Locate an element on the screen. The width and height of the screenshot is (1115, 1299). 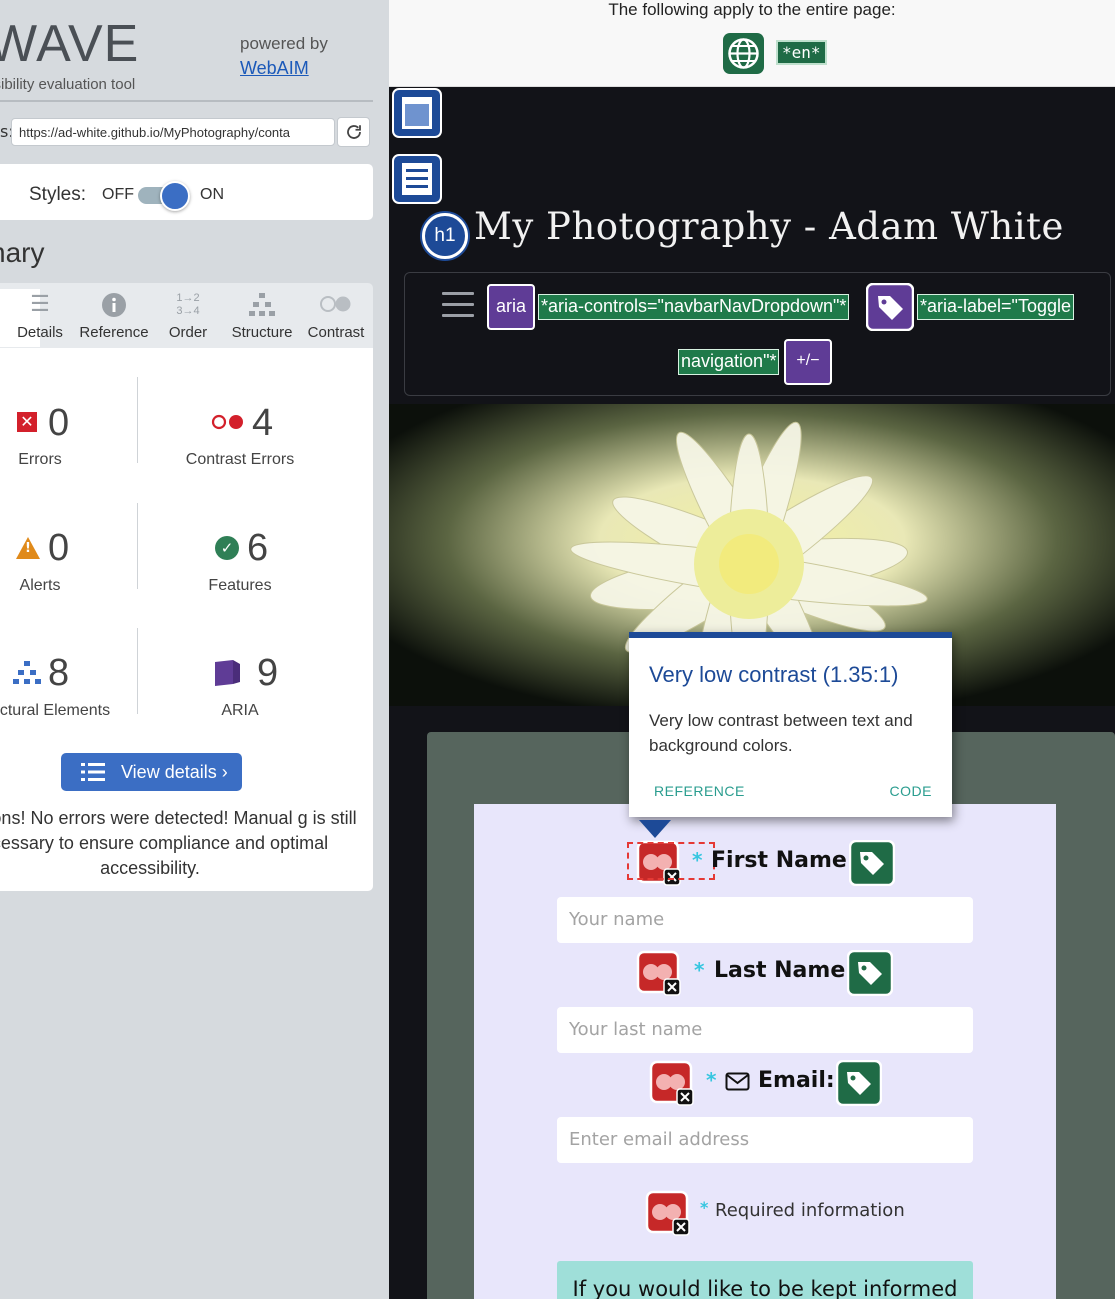
email-input: Enter email address is located at coordinates (765, 1140).